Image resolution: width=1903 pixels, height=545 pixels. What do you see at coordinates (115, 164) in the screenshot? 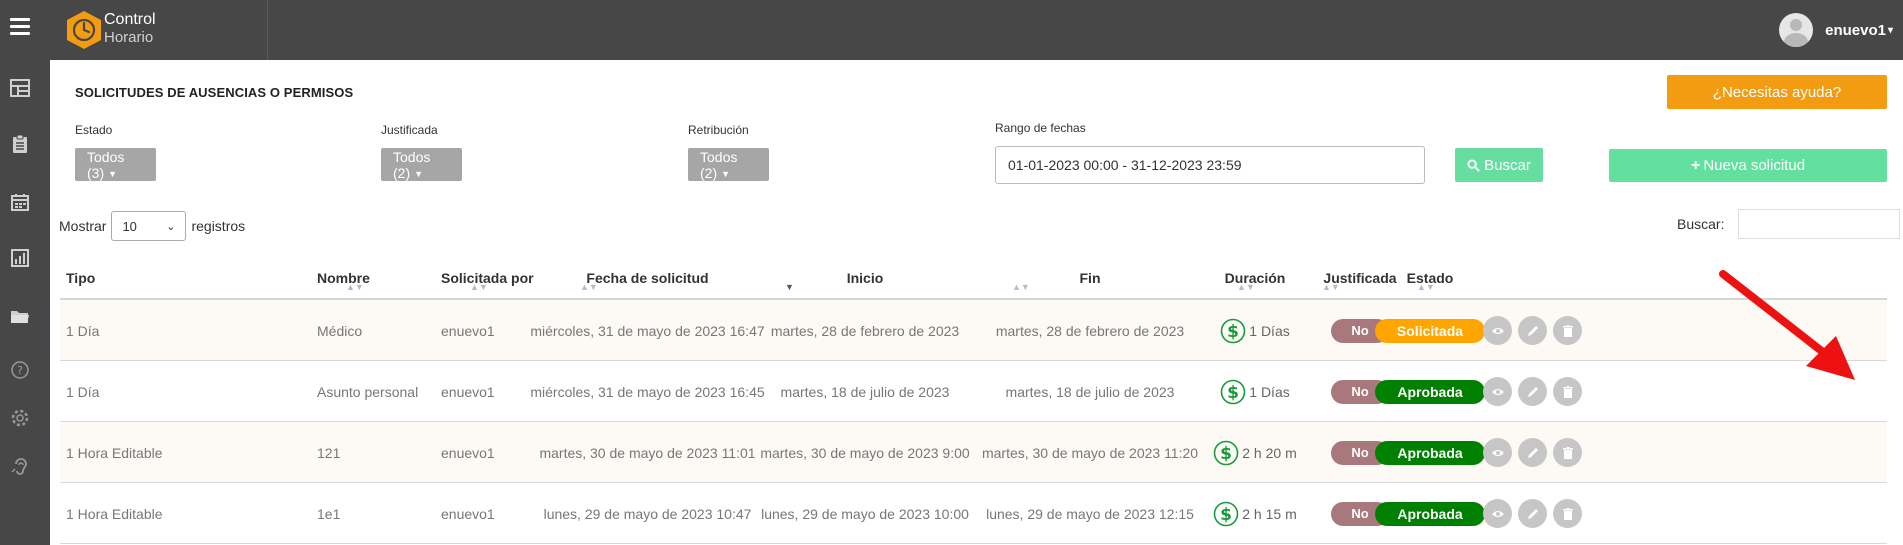
I see `estado-filter-button: Todos (3) ▼` at bounding box center [115, 164].